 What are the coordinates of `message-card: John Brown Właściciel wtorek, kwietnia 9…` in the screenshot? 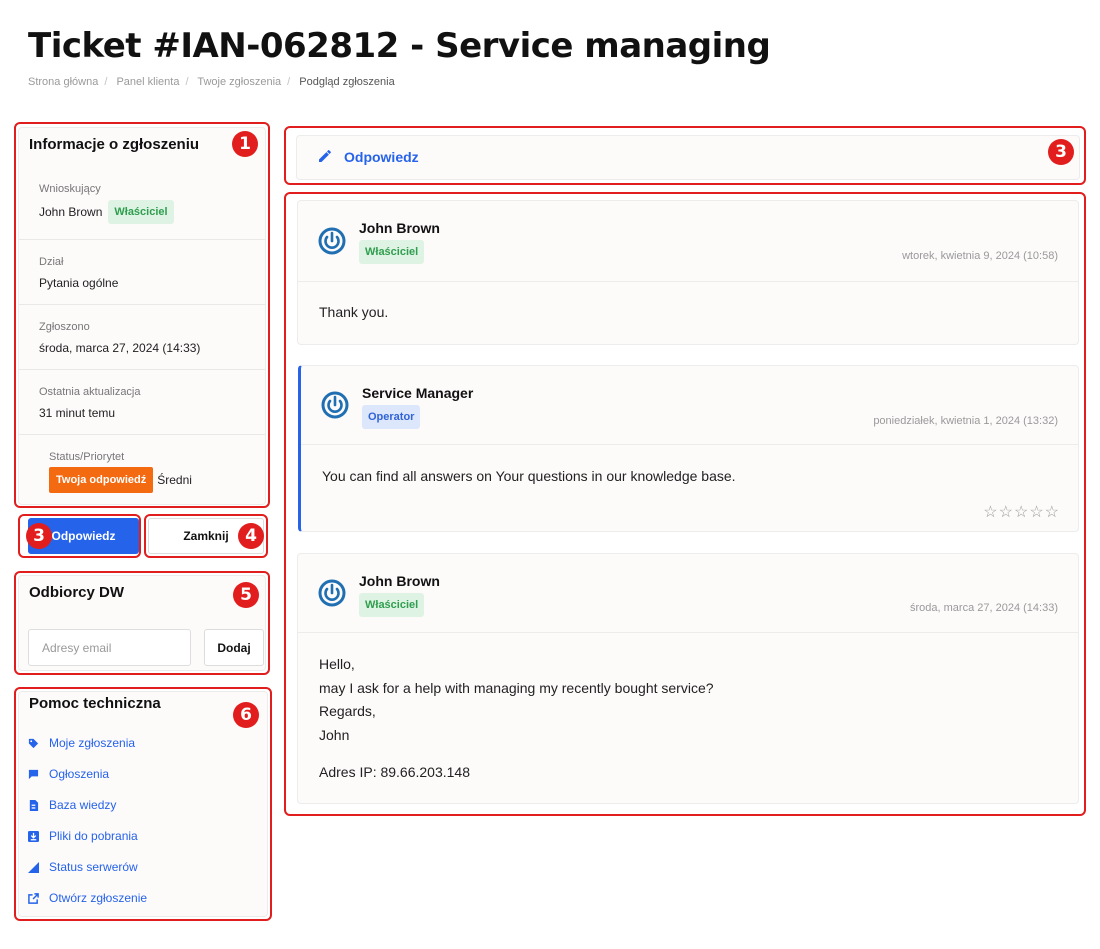 It's located at (688, 272).